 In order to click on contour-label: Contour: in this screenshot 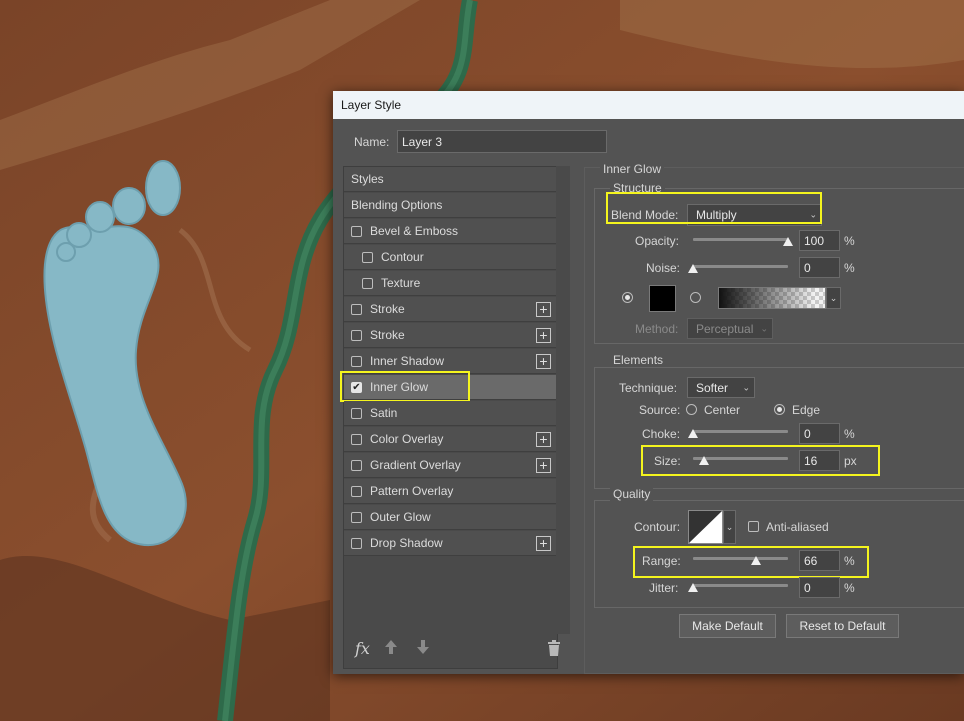, I will do `click(657, 527)`.